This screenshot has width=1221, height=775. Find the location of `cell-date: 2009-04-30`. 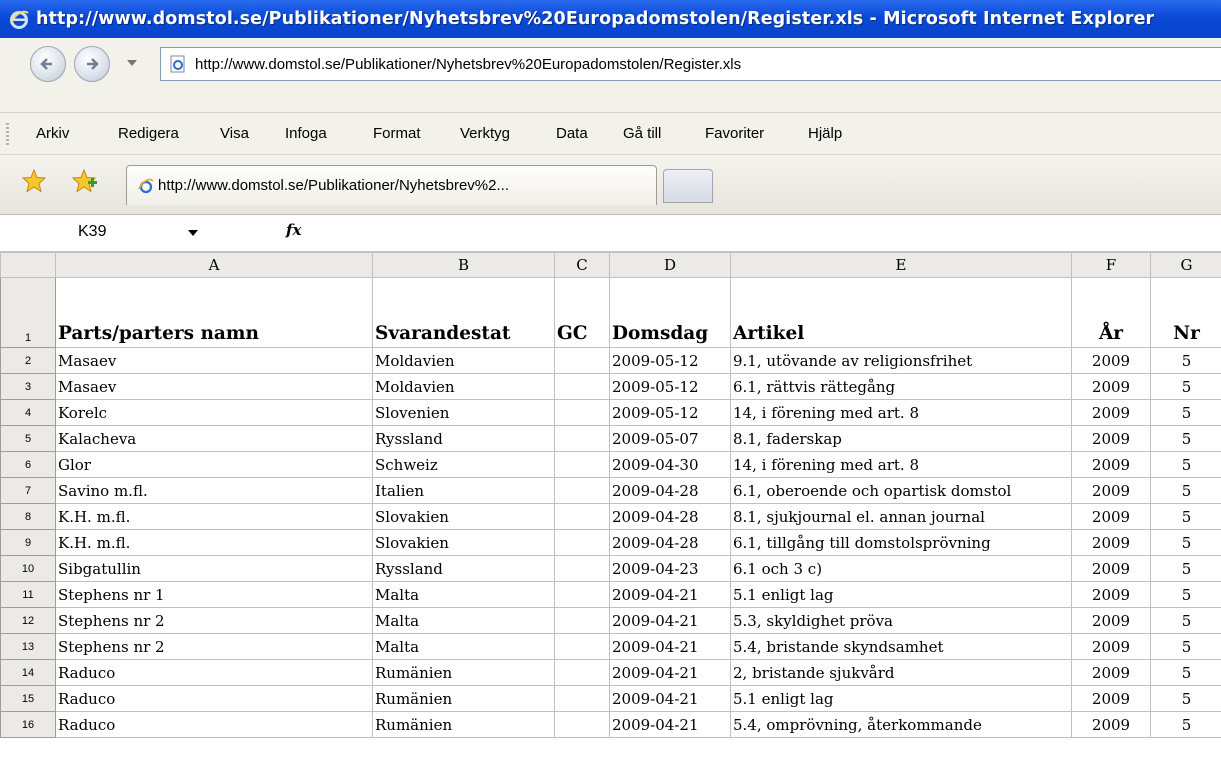

cell-date: 2009-04-30 is located at coordinates (670, 464).